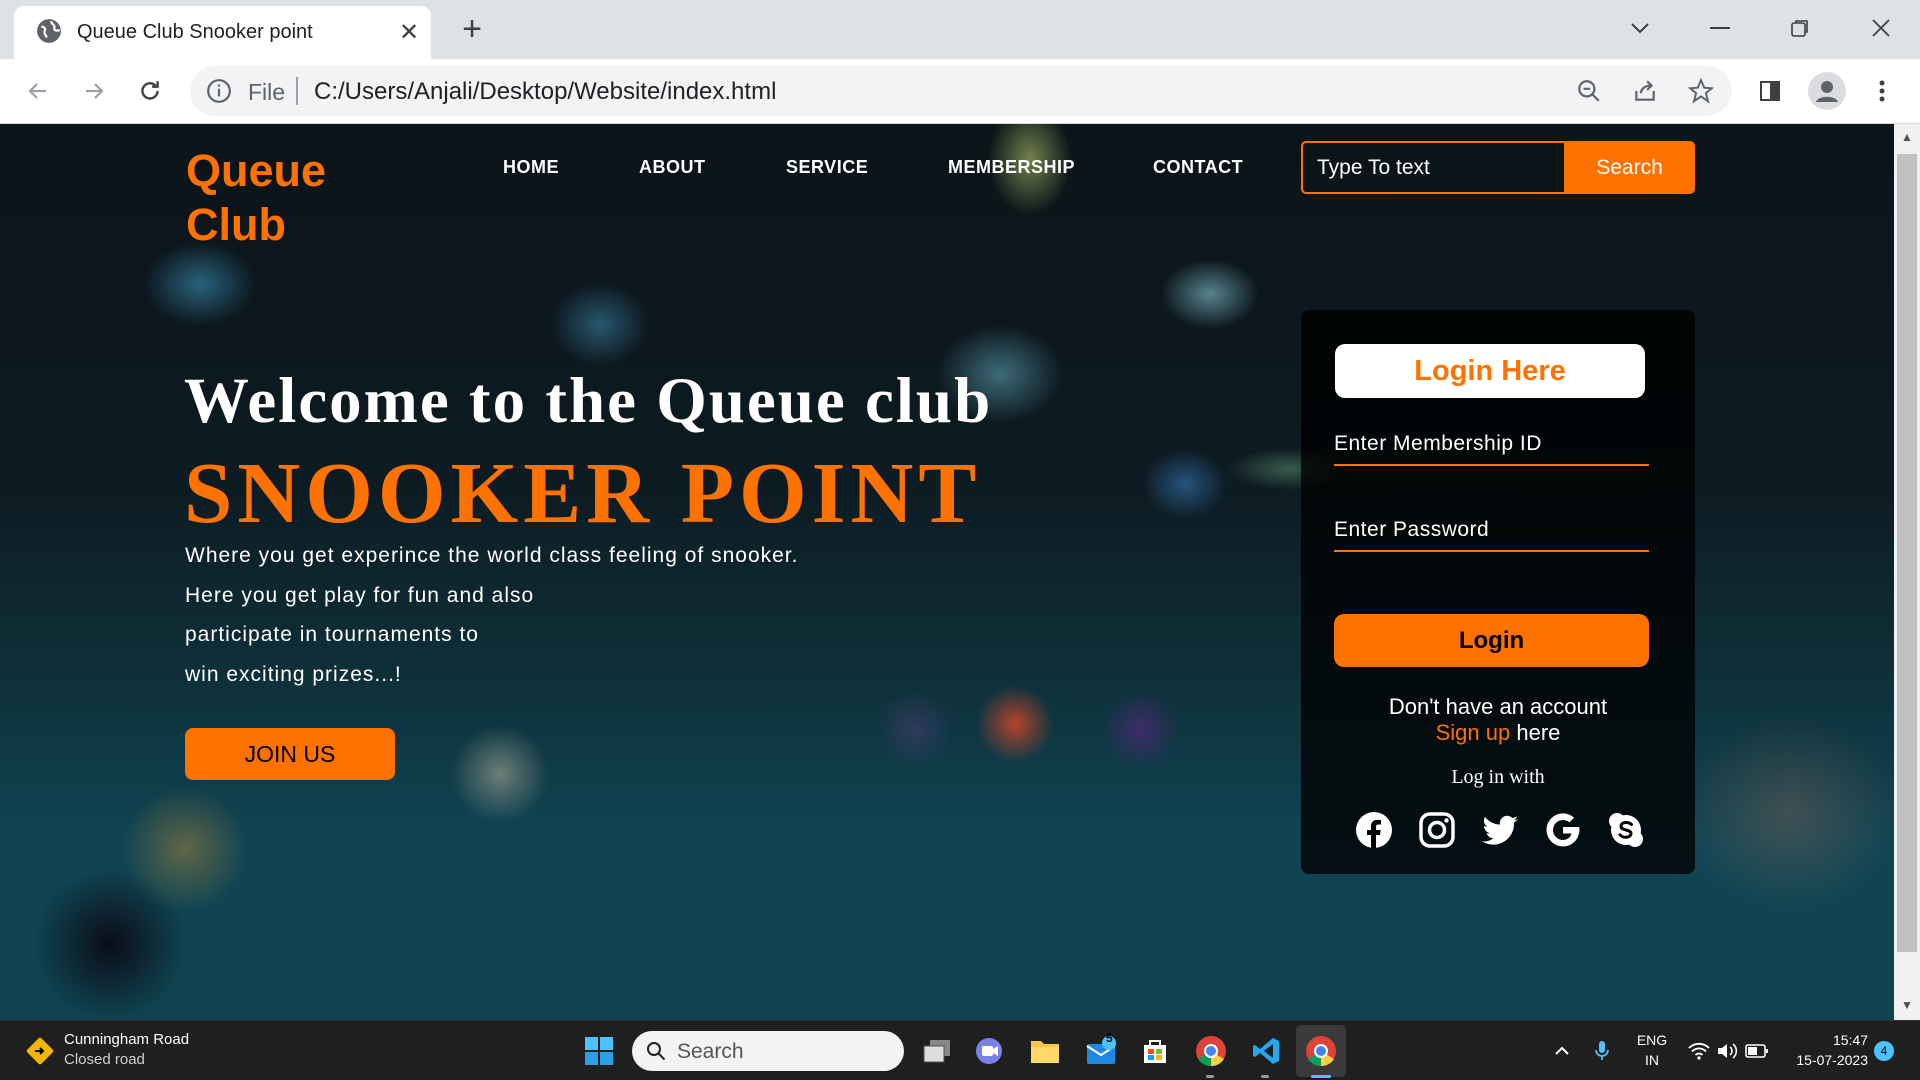  I want to click on logo-line-2: Club, so click(236, 224).